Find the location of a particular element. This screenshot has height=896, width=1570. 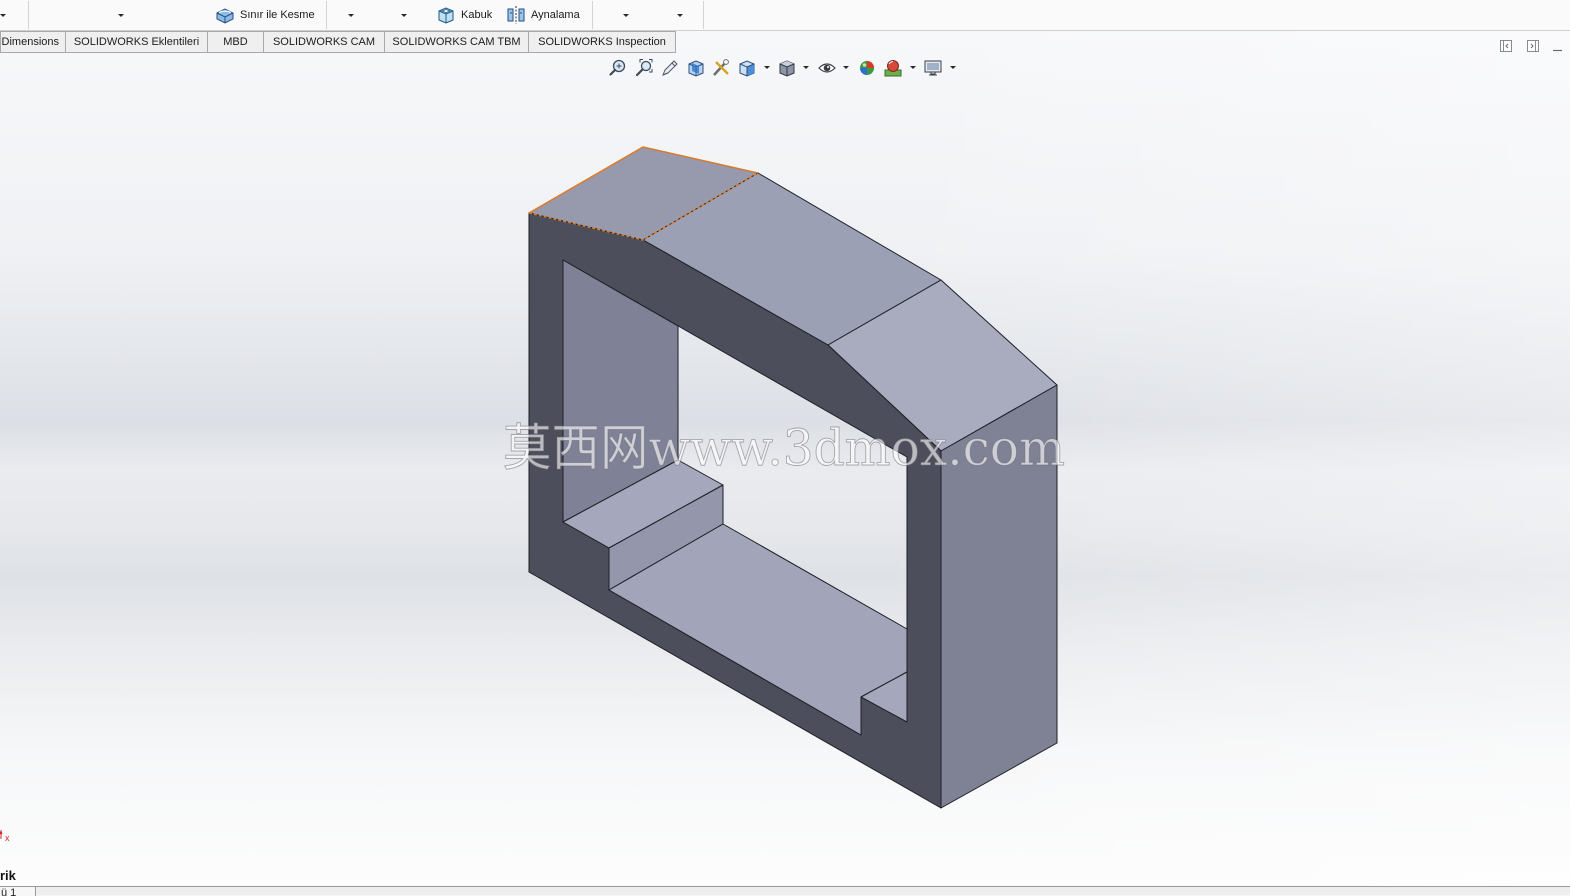

view-orientation-icon is located at coordinates (747, 68).